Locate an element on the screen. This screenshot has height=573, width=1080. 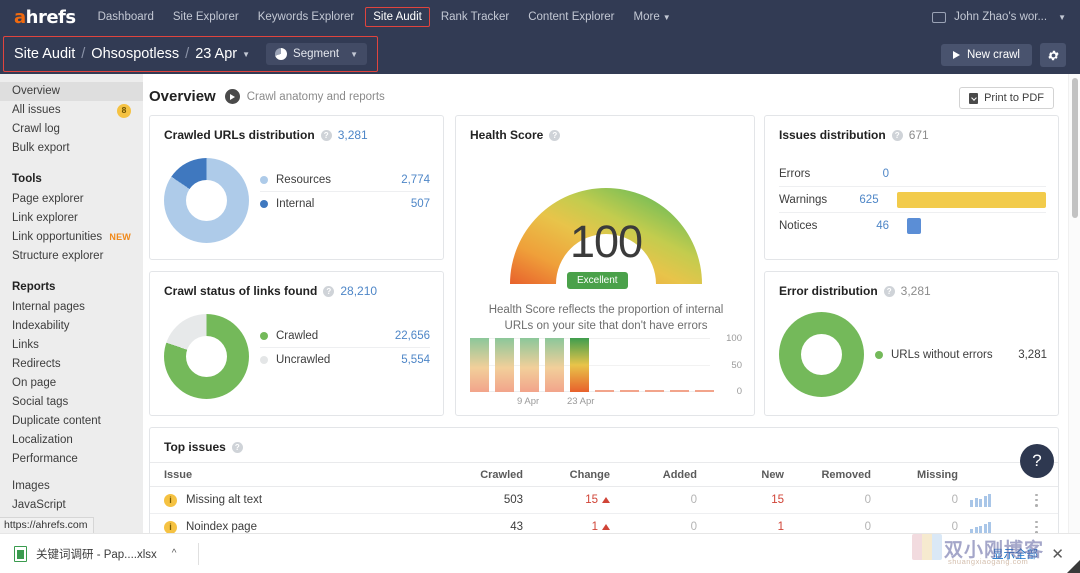
settings-button is located at coordinates (1053, 55).